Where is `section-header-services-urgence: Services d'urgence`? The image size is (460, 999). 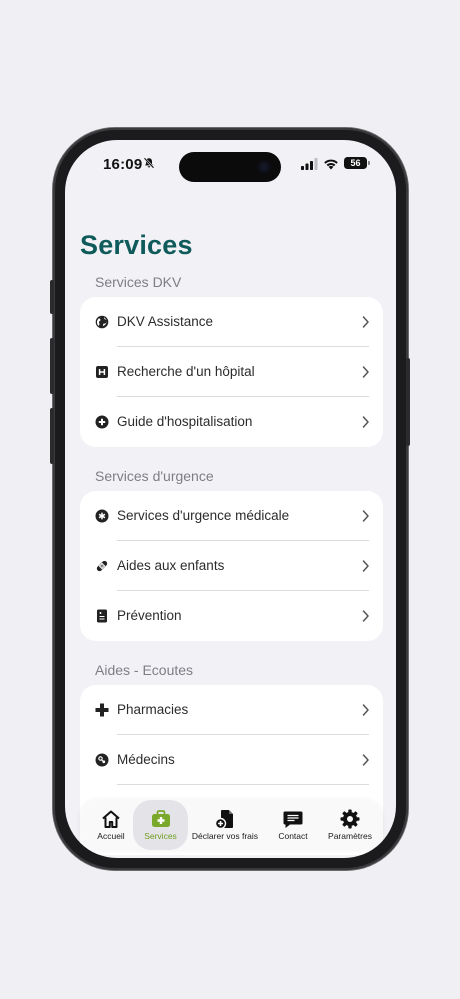
section-header-services-urgence: Services d'urgence is located at coordinates (154, 476).